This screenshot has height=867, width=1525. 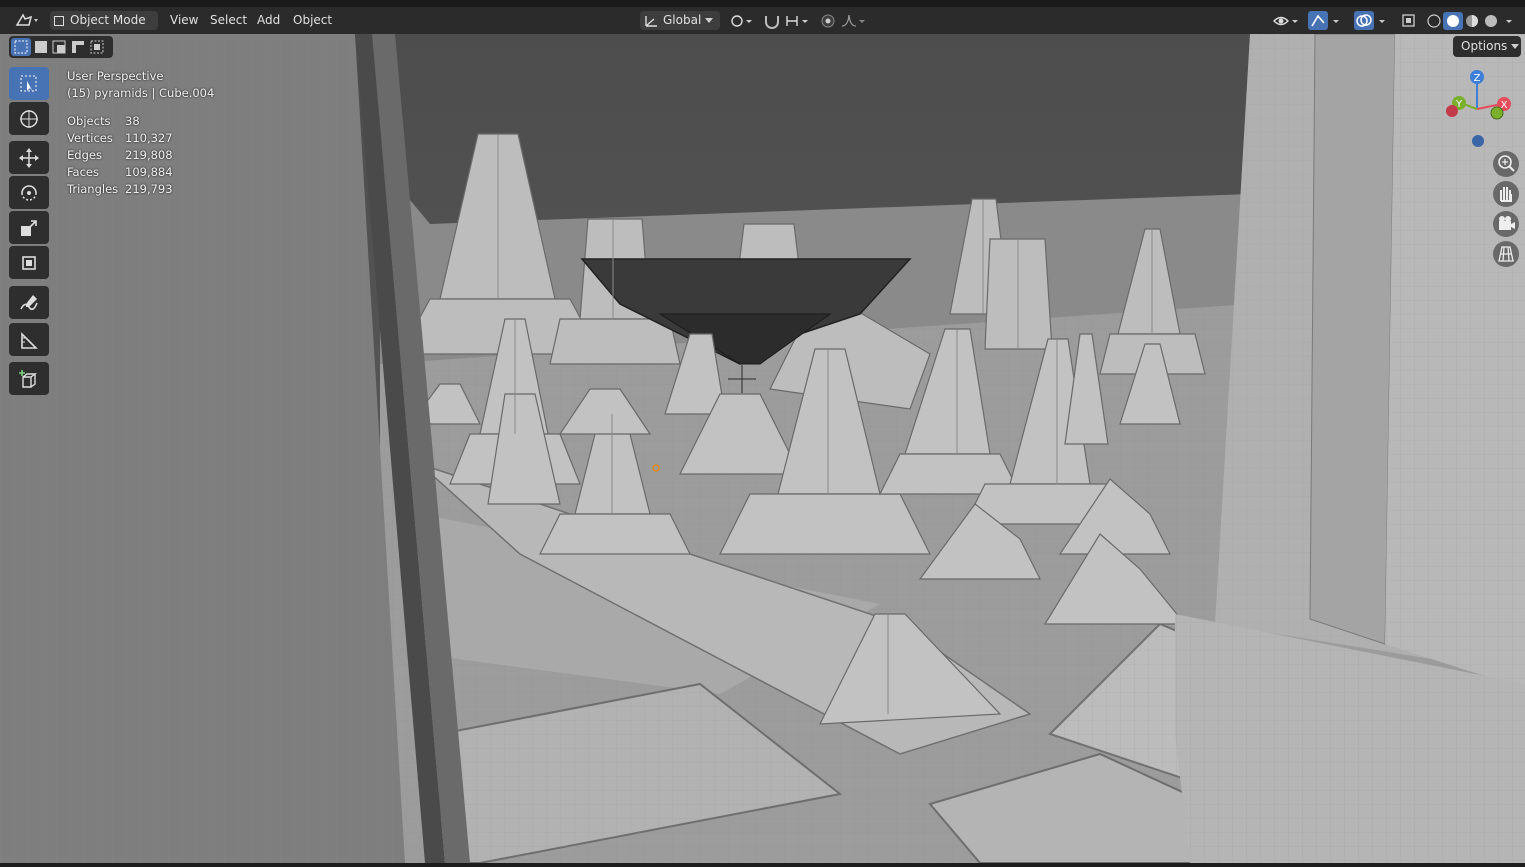 I want to click on tool-rotate, so click(x=29, y=192).